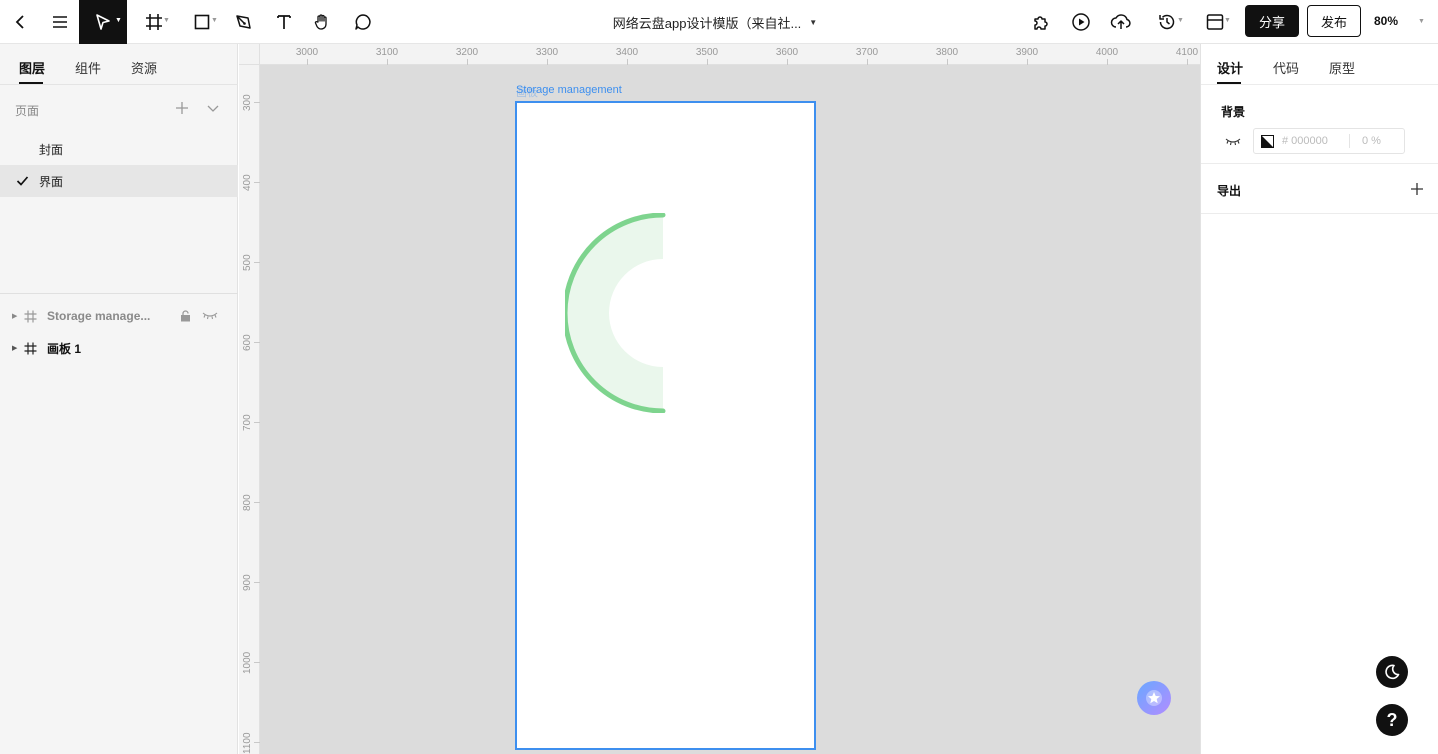  What do you see at coordinates (1371, 141) in the screenshot?
I see `opacity-input: 0 %` at bounding box center [1371, 141].